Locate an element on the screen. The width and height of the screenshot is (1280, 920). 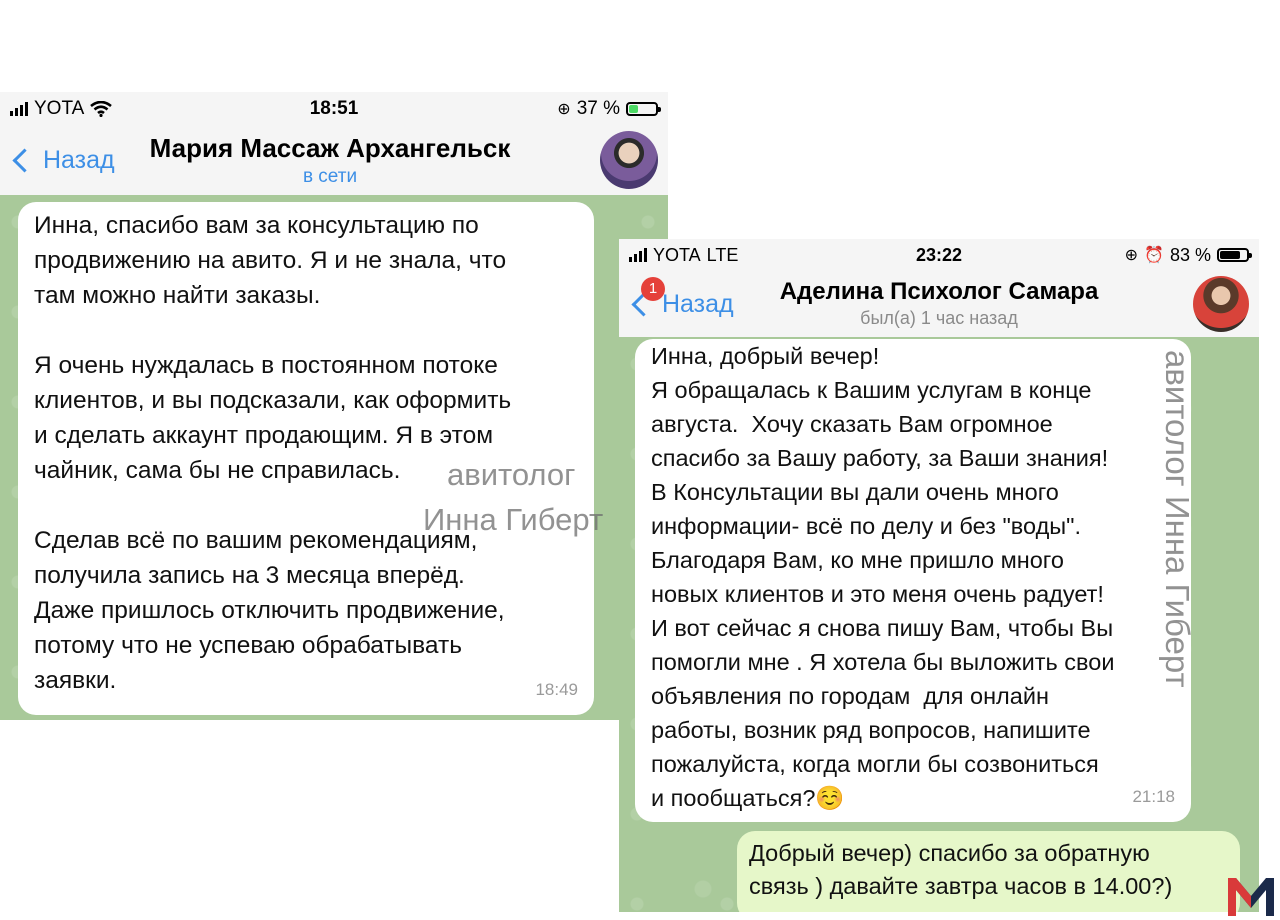
battery-percent: 37 % is located at coordinates (598, 108).